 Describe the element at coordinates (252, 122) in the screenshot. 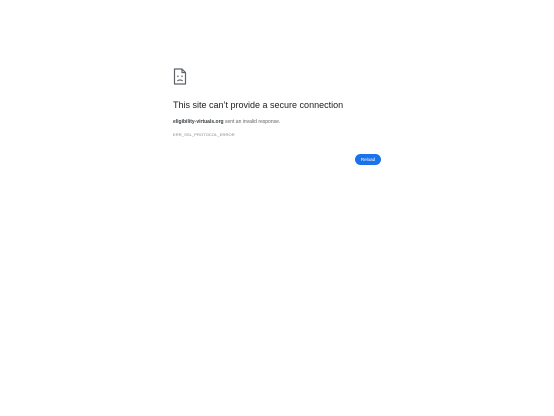

I see `error-message: sent an invalid response.` at that location.